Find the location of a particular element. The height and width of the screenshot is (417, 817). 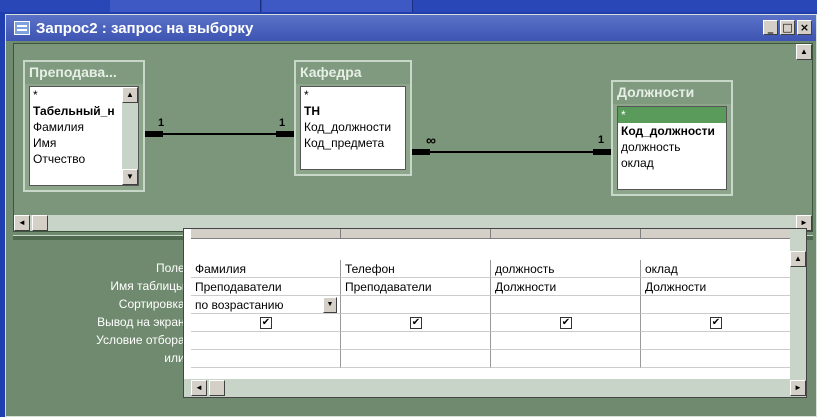

taskbar-strip is located at coordinates (408, 6).